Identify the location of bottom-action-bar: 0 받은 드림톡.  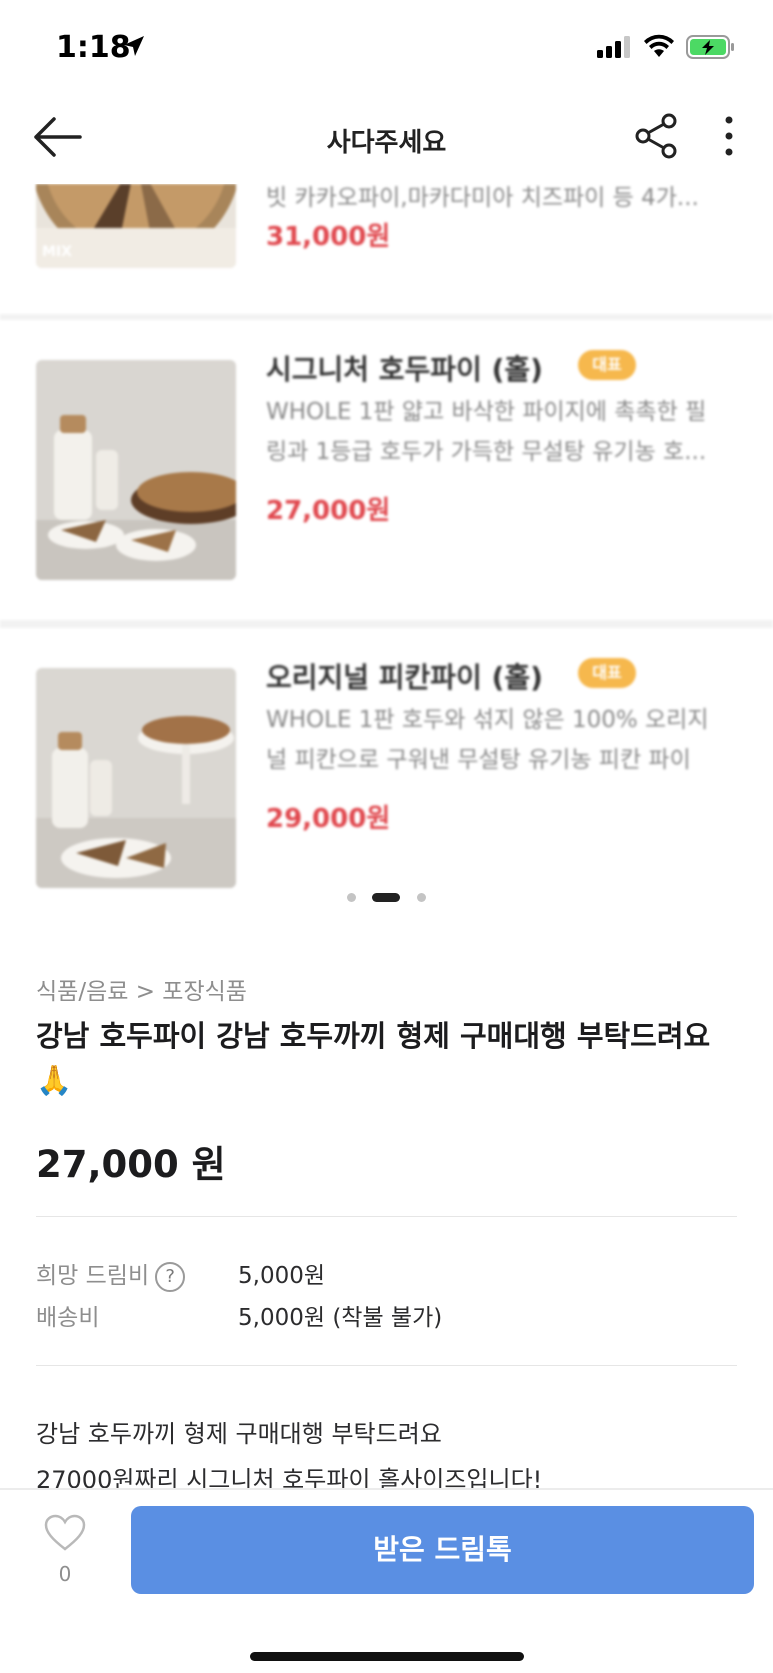
(386, 1580).